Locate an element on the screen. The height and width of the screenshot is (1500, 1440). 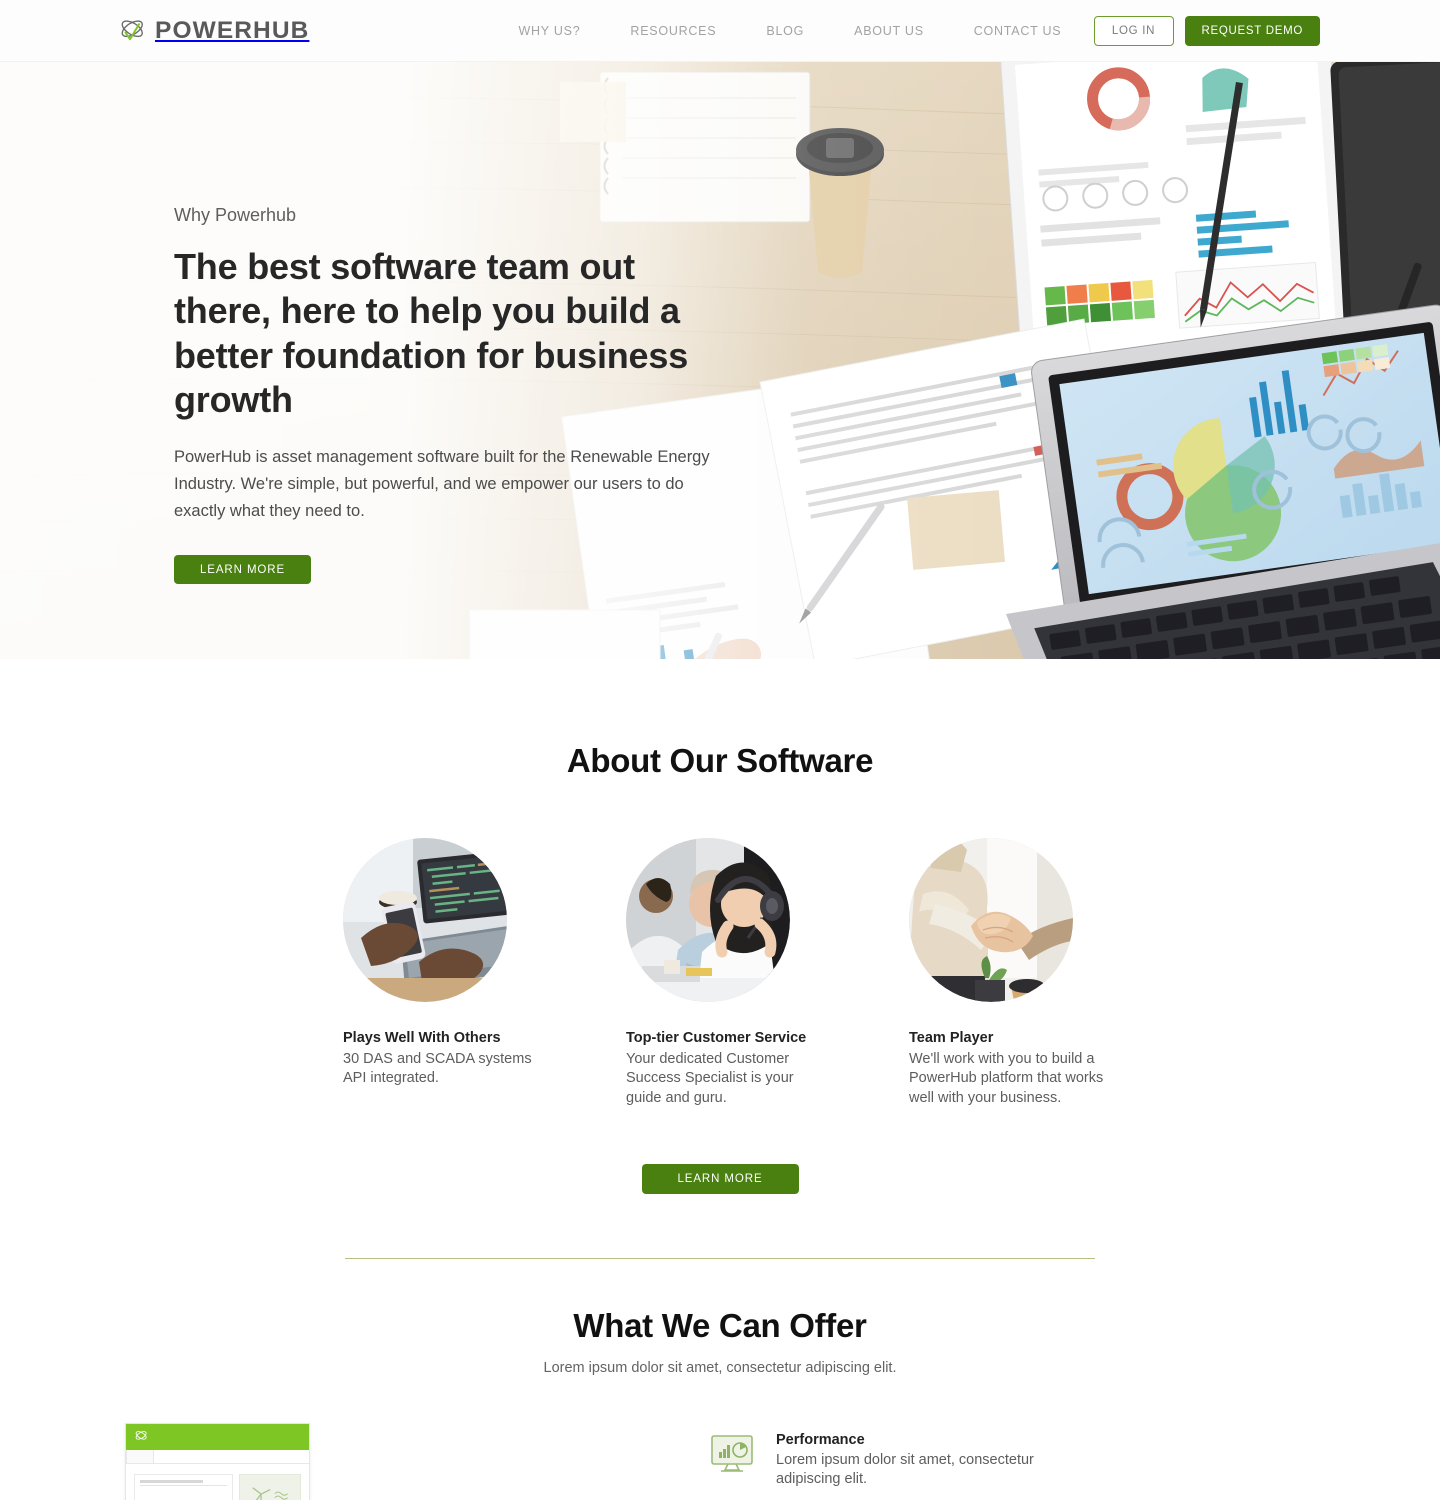
nav-why-us: WHY US? is located at coordinates (549, 31).